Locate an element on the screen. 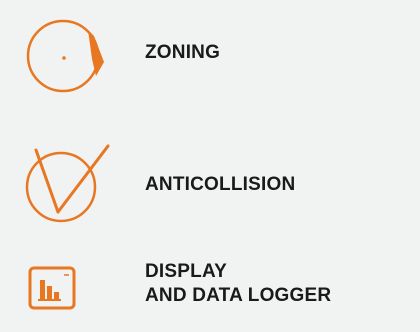  zoning-label: ZONING is located at coordinates (183, 52).